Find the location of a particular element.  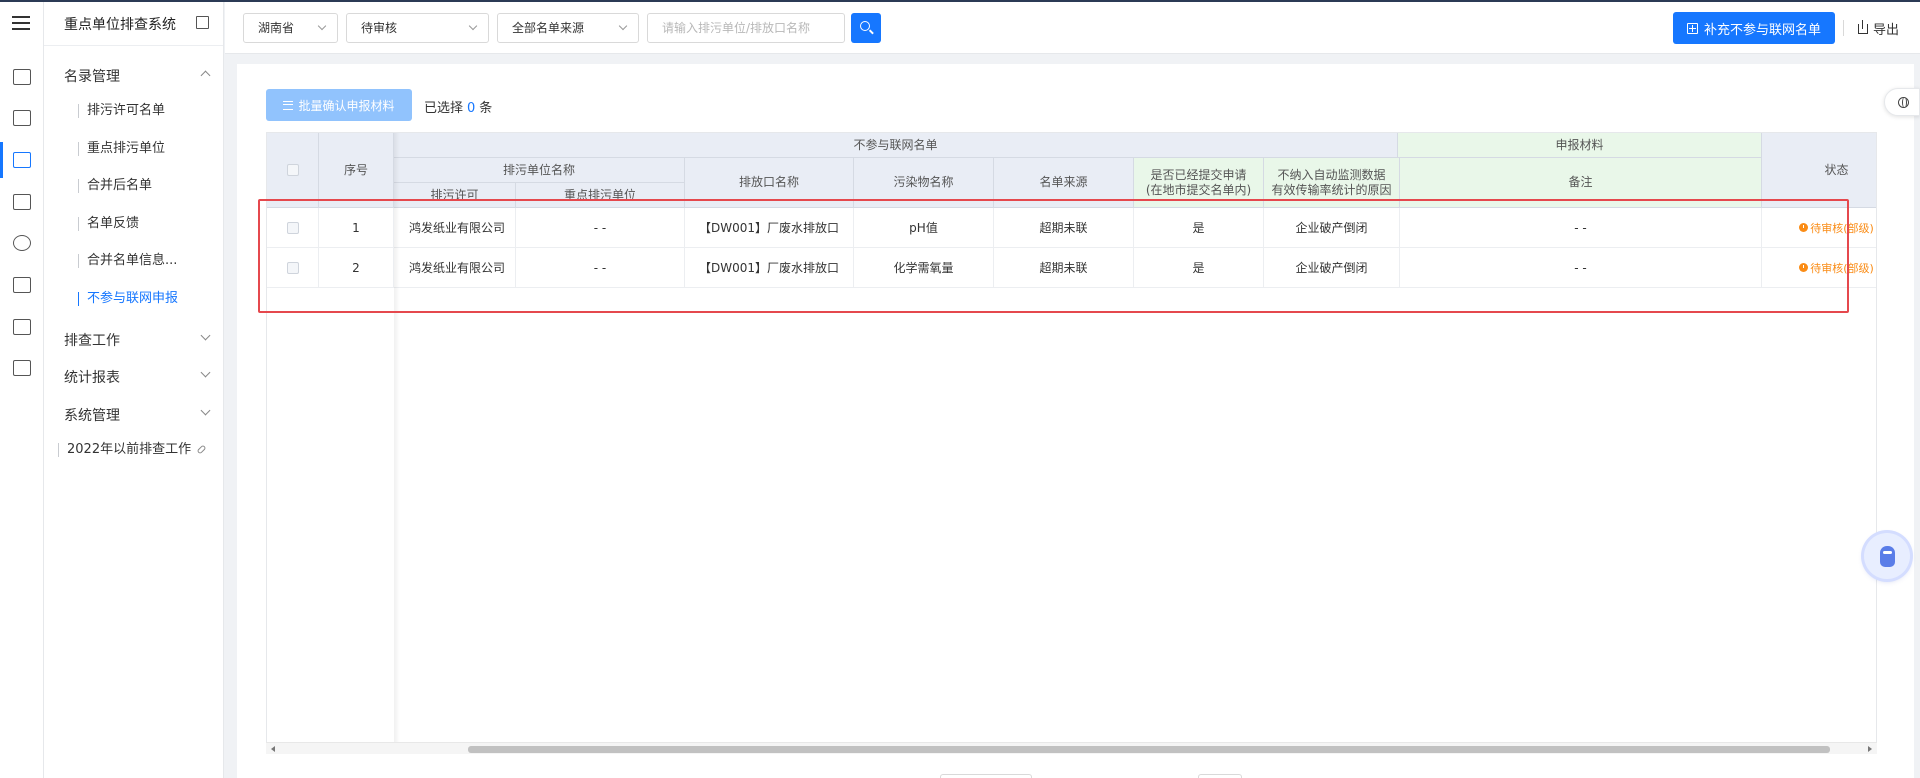

group-header-materials: 申报材料 is located at coordinates (1580, 145).